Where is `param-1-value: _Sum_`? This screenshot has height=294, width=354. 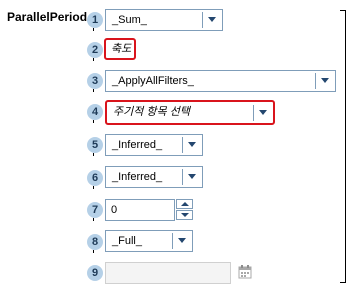 param-1-value: _Sum_ is located at coordinates (129, 20).